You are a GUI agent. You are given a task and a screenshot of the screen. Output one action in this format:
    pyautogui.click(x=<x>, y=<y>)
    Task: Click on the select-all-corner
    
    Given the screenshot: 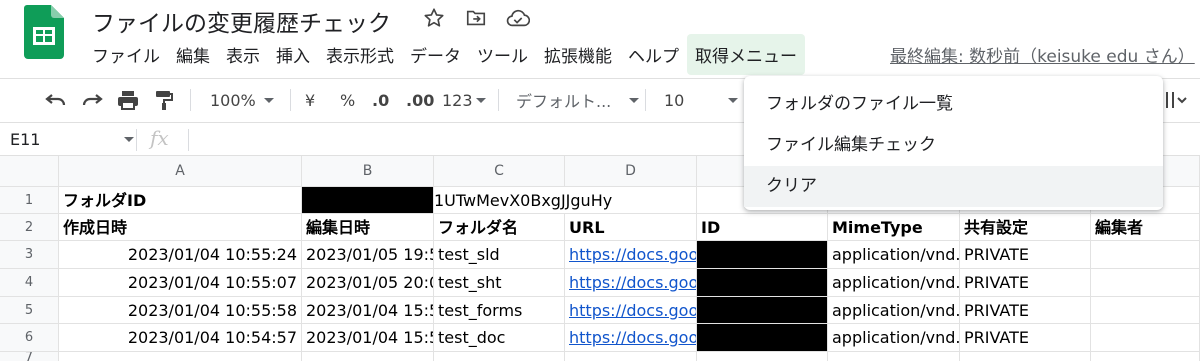 What is the action you would take?
    pyautogui.click(x=29, y=171)
    